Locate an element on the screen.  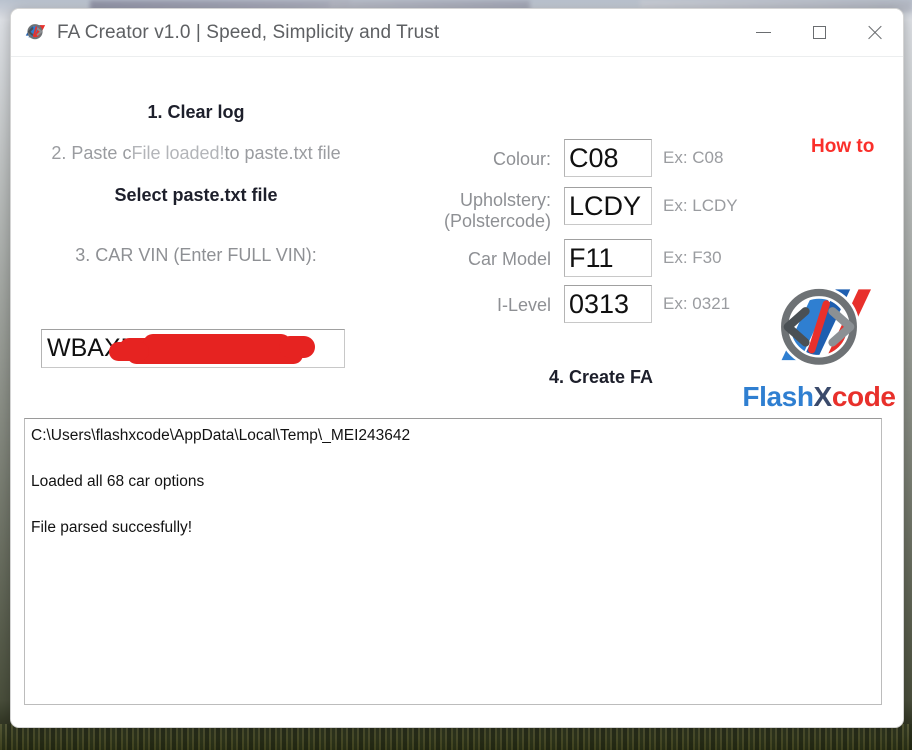
upholstery-label: Upholstery: (Polstercode) is located at coordinates (476, 211).